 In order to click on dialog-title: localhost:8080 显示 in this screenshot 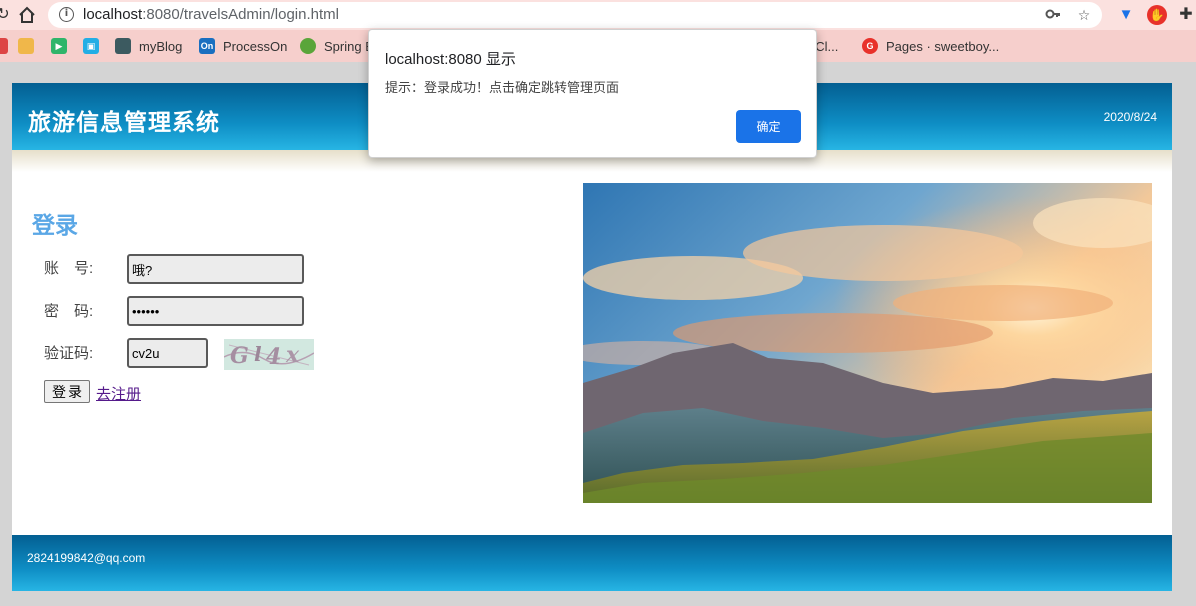, I will do `click(450, 59)`.